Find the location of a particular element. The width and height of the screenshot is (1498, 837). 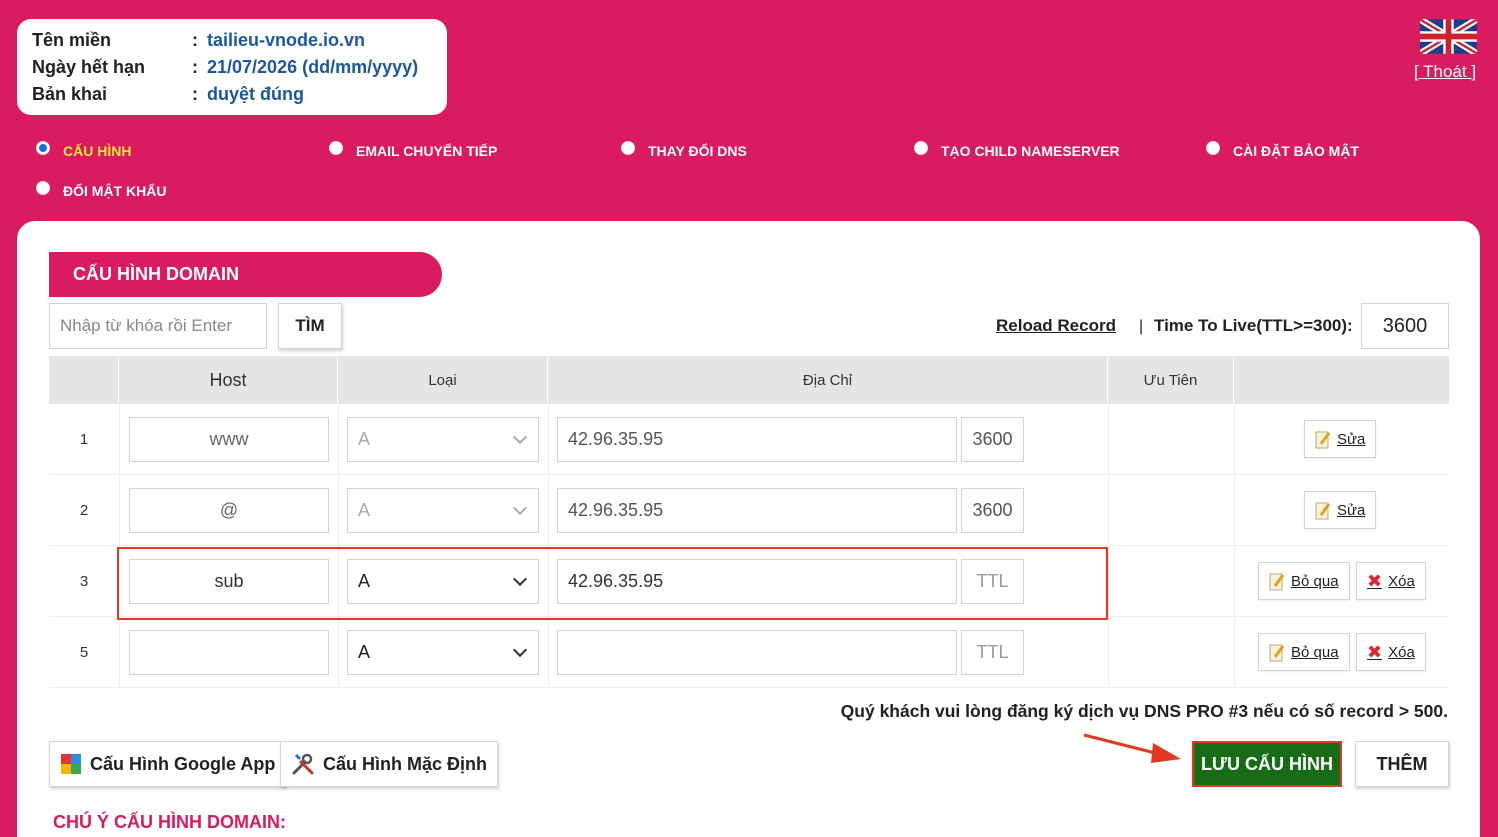

action-label: Sửa is located at coordinates (1351, 510).